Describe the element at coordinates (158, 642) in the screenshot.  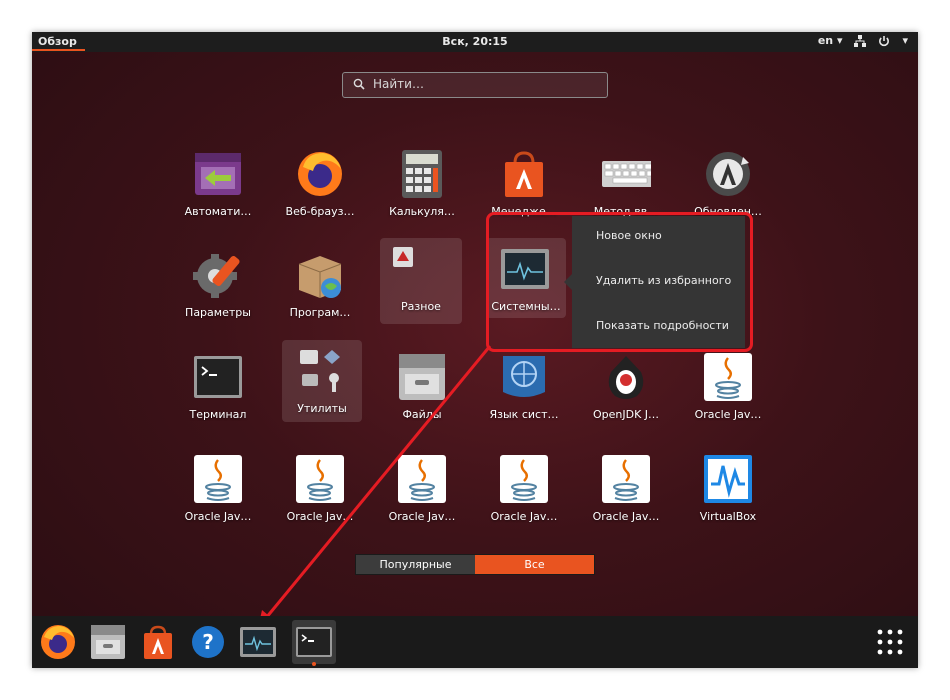
I see `dock-software-center-icon` at that location.